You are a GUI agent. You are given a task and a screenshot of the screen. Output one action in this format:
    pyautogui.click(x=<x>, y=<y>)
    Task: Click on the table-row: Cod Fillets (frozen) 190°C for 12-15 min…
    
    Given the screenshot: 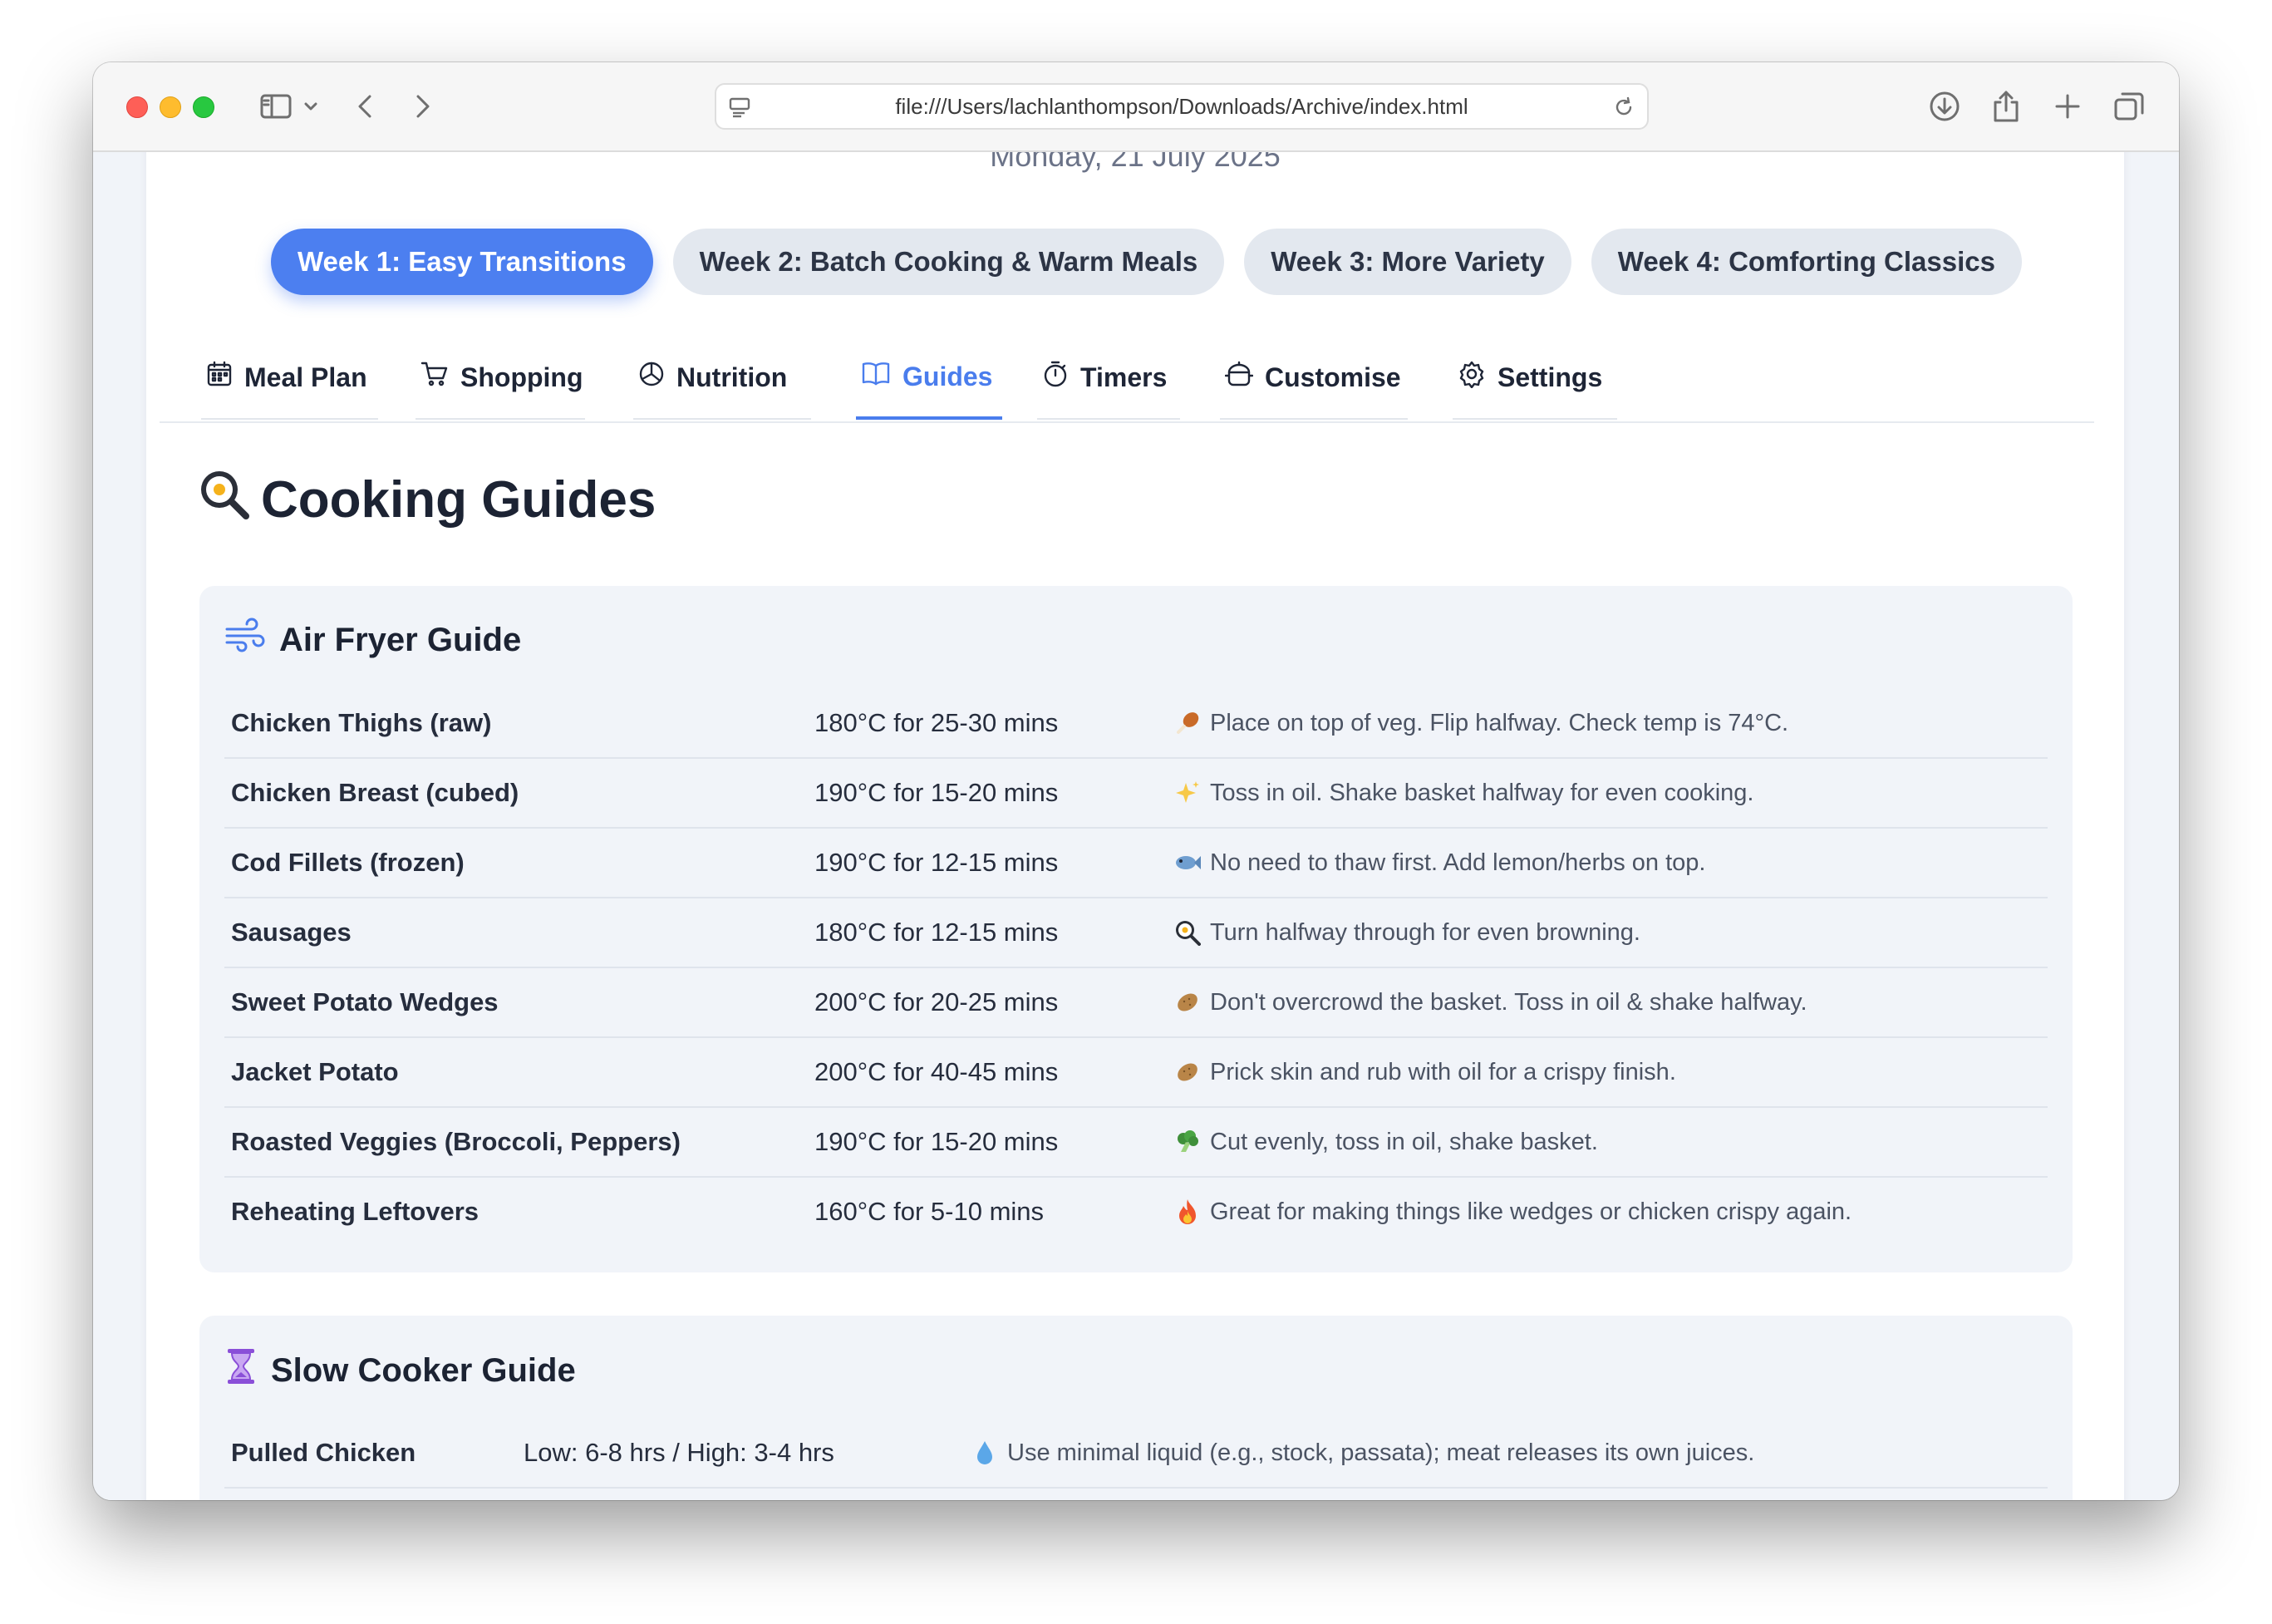 What is the action you would take?
    pyautogui.click(x=1136, y=863)
    